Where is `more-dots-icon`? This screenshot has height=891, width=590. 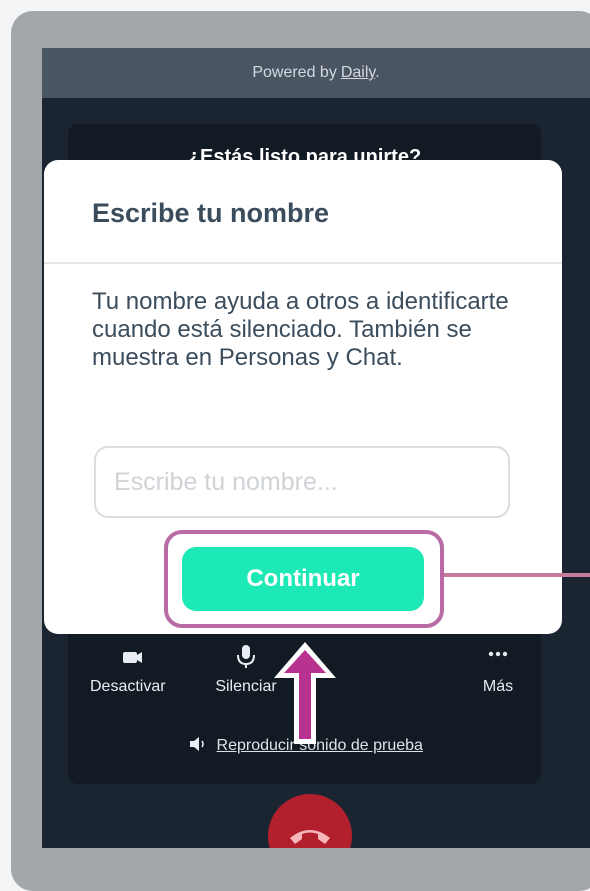 more-dots-icon is located at coordinates (498, 656).